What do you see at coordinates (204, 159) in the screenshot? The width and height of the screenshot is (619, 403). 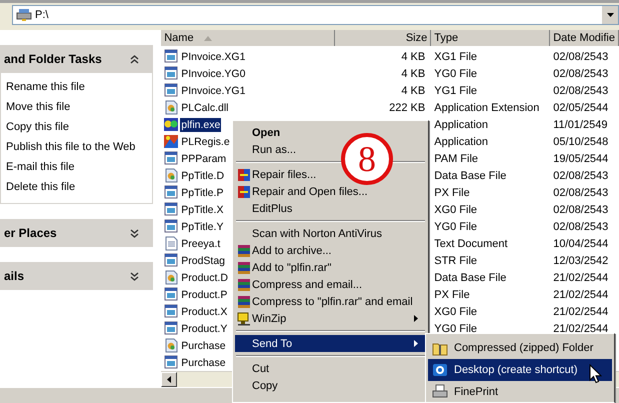 I see `file-name: PPParam` at bounding box center [204, 159].